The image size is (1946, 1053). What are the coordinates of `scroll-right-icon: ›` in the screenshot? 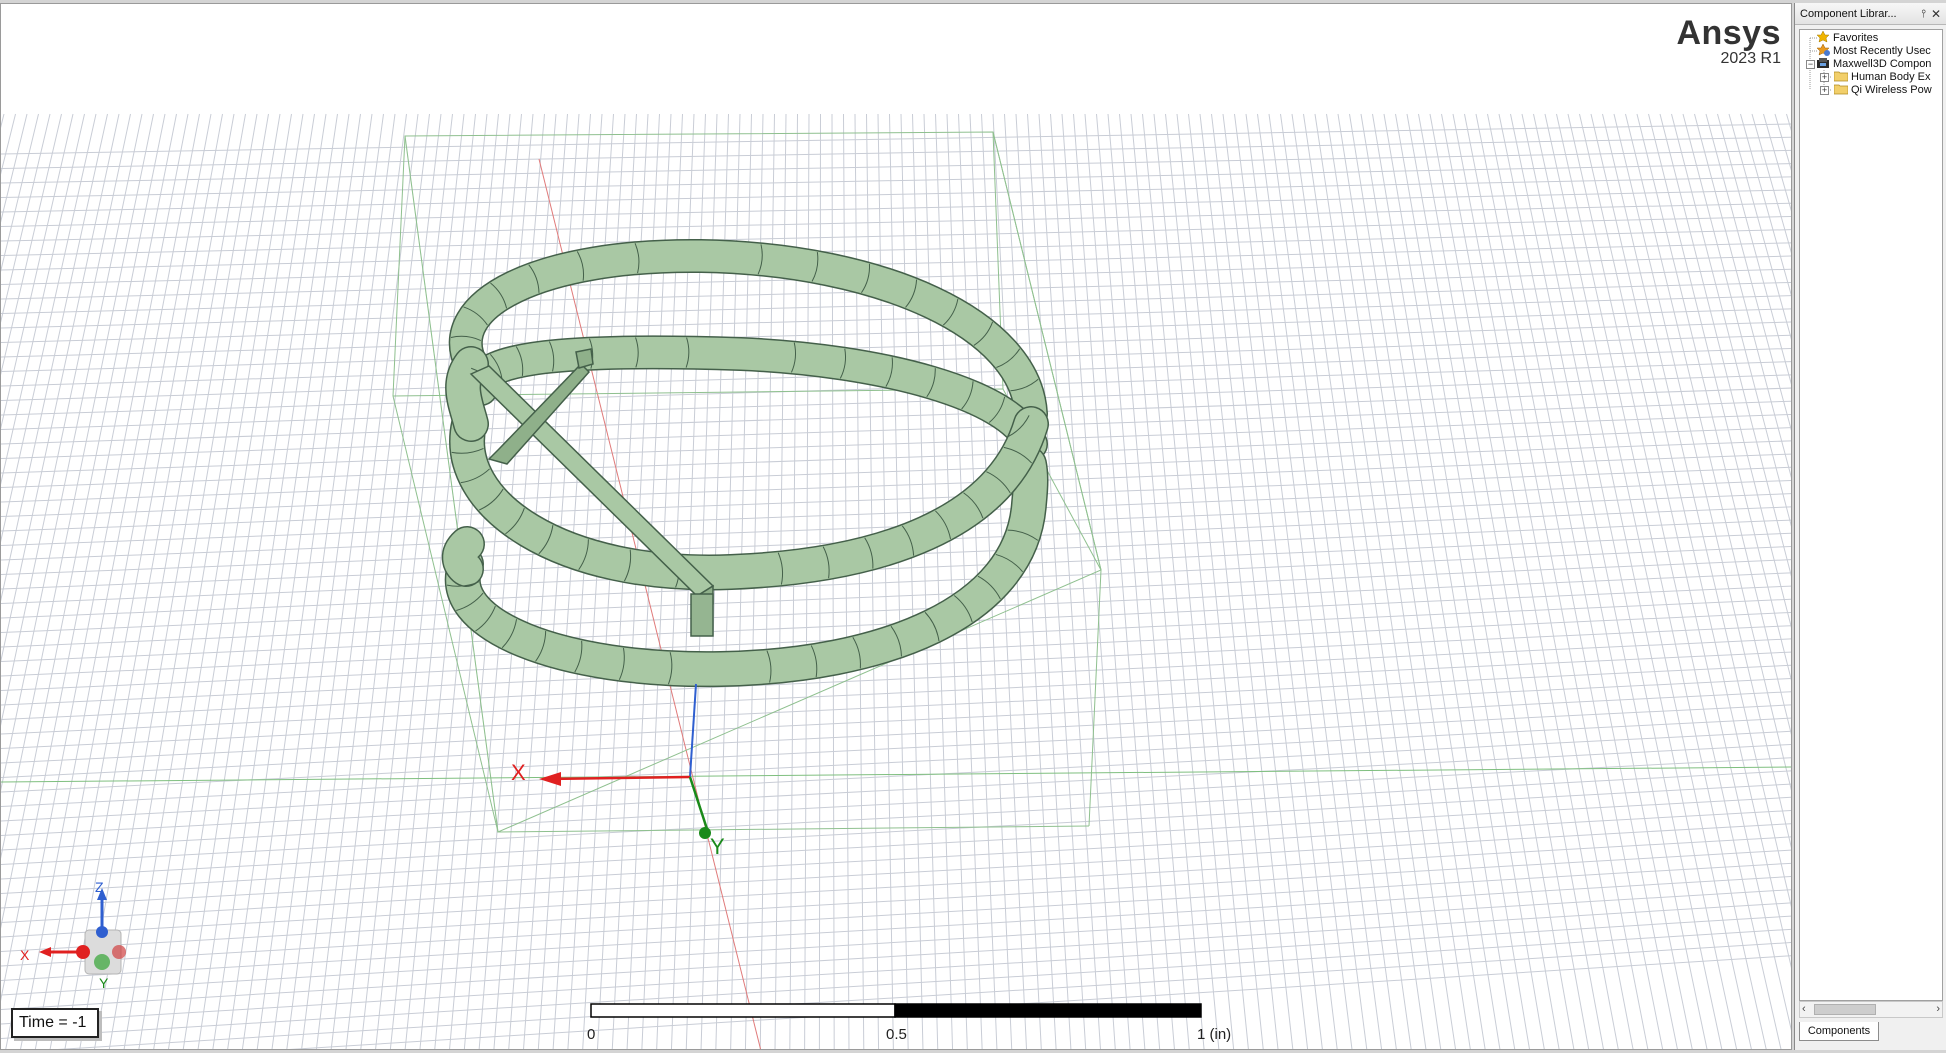 It's located at (1938, 1009).